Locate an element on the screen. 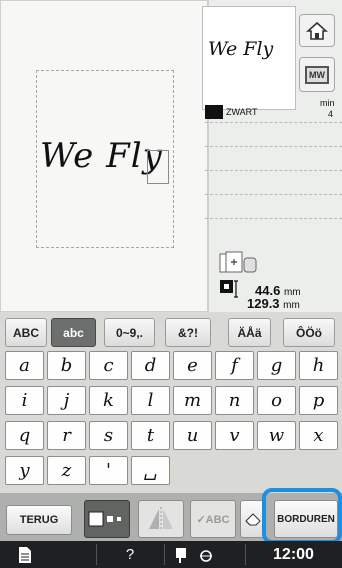 Image resolution: width=342 pixels, height=568 pixels. key: t is located at coordinates (150, 435).